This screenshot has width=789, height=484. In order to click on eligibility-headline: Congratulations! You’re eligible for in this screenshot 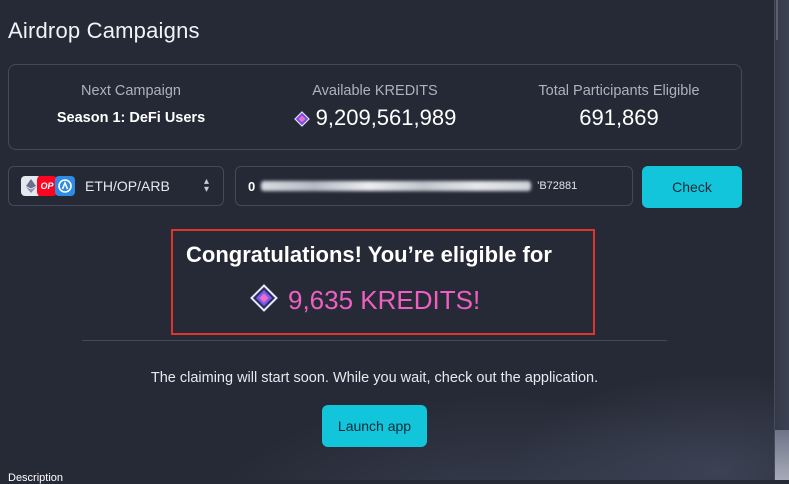, I will do `click(369, 254)`.